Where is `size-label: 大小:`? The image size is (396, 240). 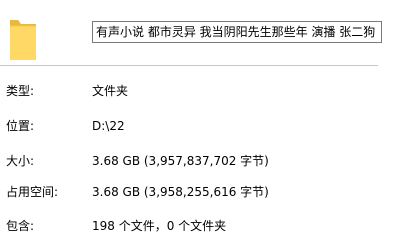
size-label: 大小: is located at coordinates (20, 161).